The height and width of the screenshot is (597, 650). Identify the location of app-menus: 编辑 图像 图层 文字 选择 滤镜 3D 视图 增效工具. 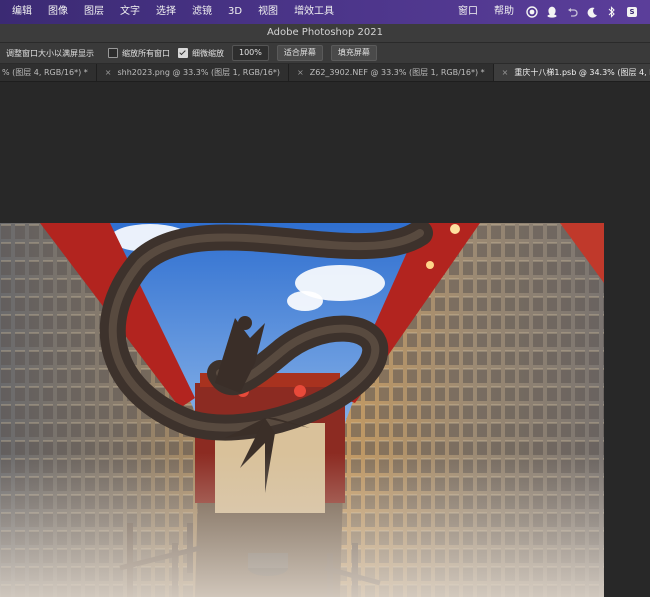
(171, 12).